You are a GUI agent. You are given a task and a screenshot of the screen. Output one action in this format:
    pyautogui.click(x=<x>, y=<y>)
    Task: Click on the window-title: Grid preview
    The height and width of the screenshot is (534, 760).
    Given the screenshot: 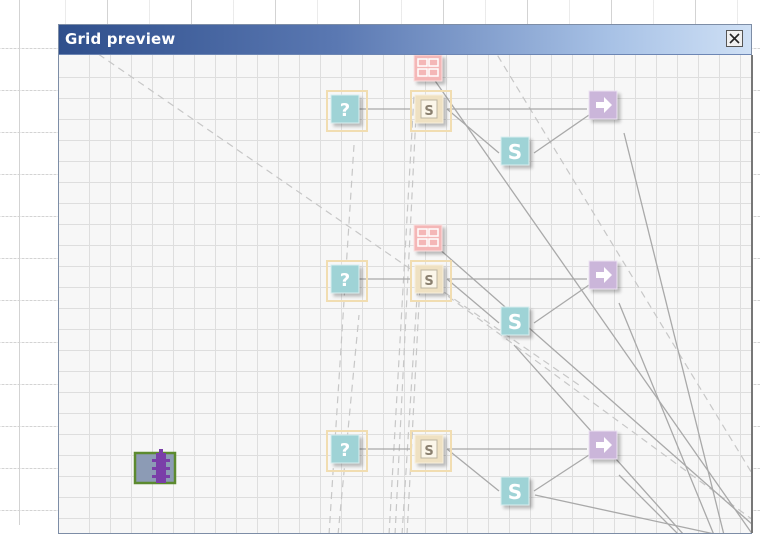 What is the action you would take?
    pyautogui.click(x=120, y=39)
    